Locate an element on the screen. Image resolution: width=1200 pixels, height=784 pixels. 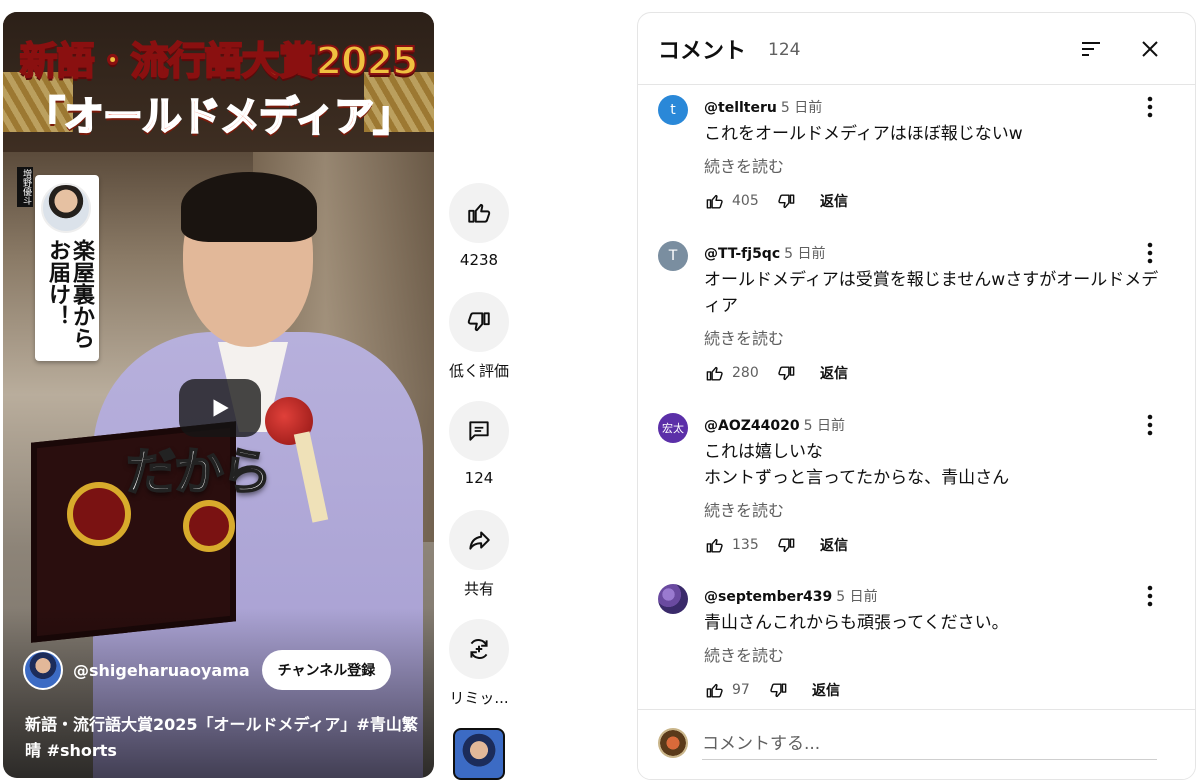
video-title: 新語・流行語大賞2025「オールドメディア」#青山繁晴 #shorts is located at coordinates (225, 738).